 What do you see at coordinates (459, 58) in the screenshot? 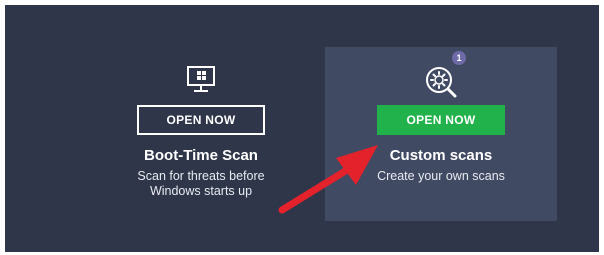
I see `notification-badge: 1` at bounding box center [459, 58].